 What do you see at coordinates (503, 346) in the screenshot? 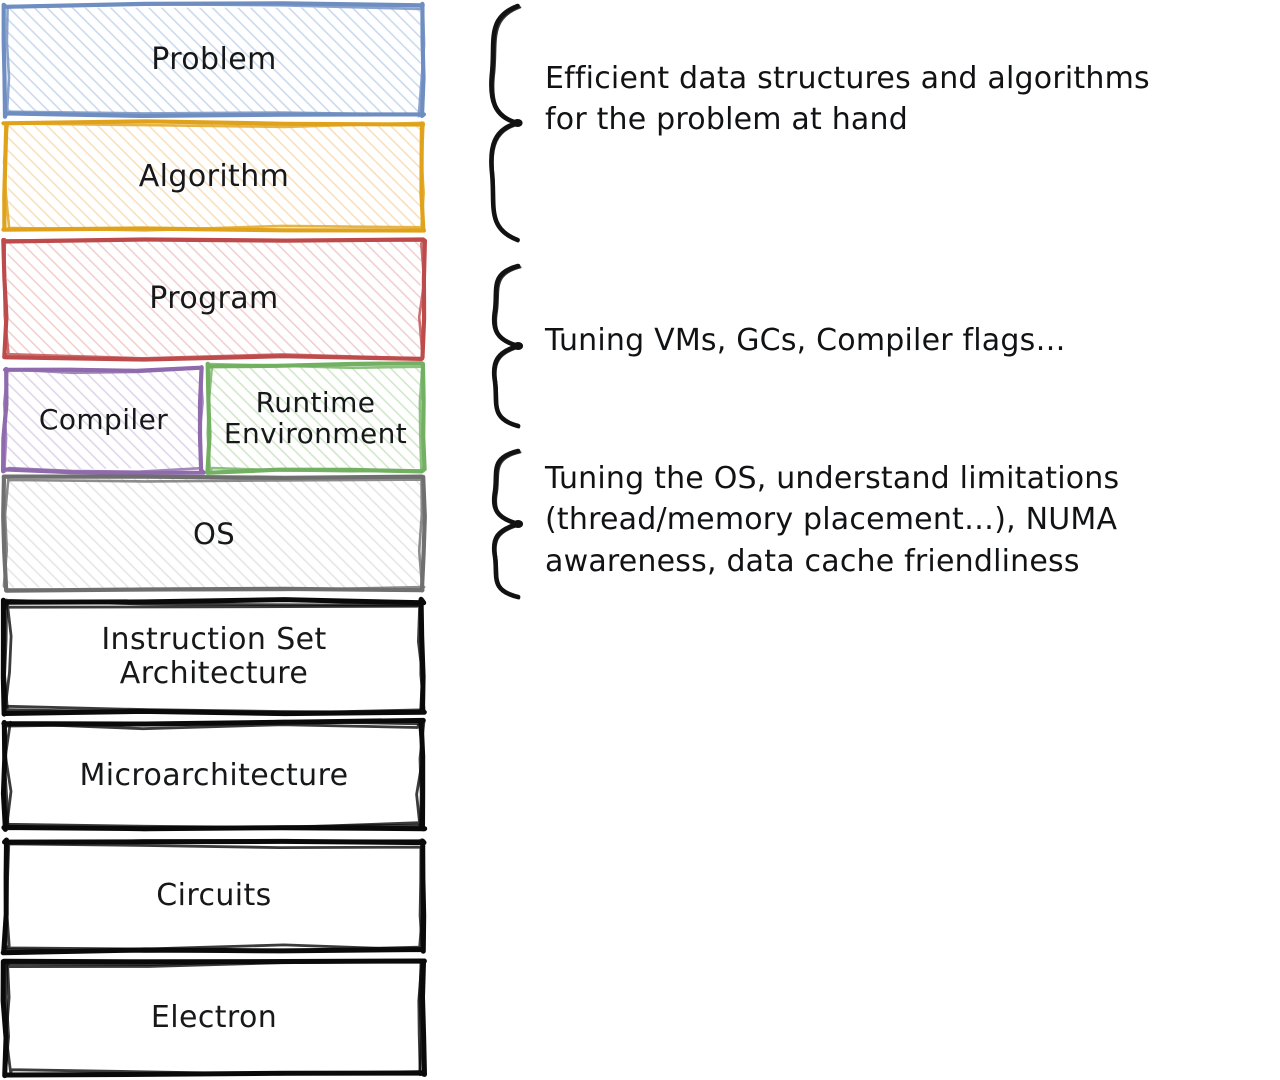
I see `brace-annotation-runtime-tuning` at bounding box center [503, 346].